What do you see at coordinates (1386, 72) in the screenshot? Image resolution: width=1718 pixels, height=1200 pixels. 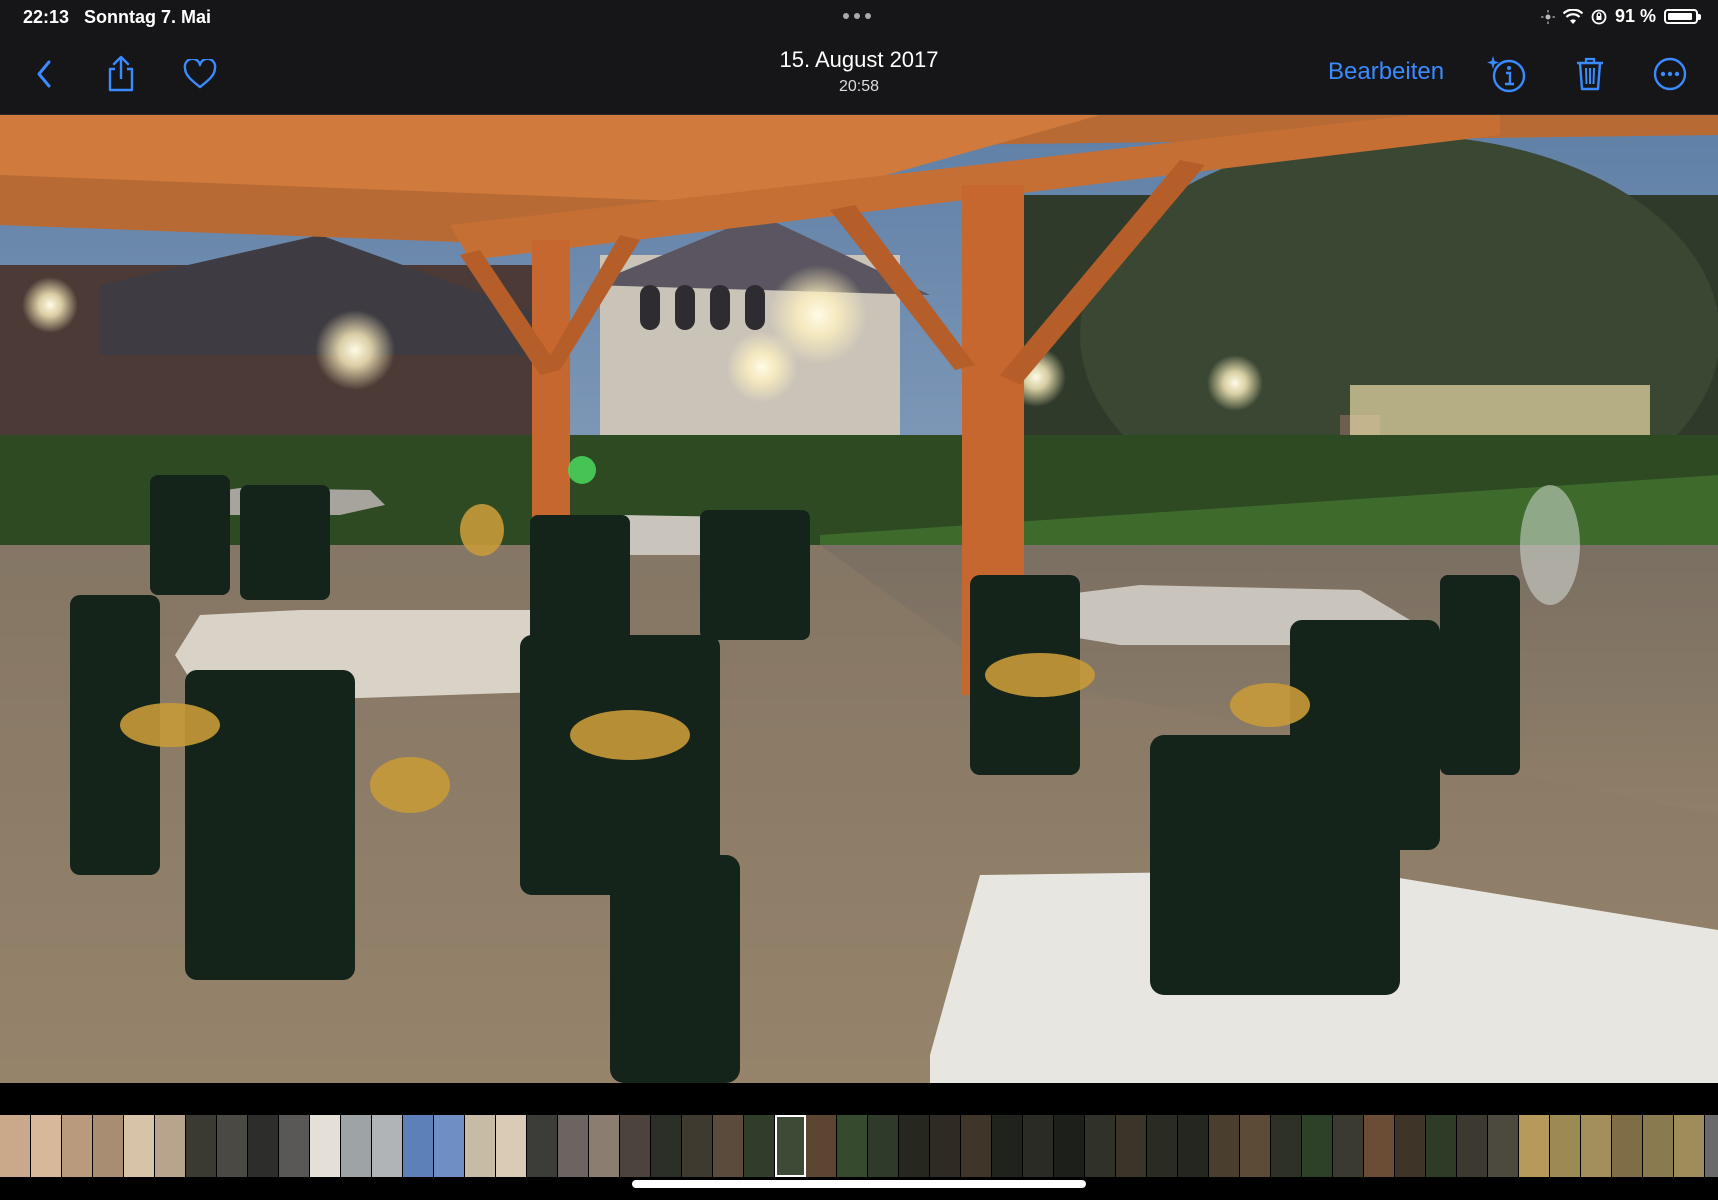 I see `edit-button: Bearbeiten` at bounding box center [1386, 72].